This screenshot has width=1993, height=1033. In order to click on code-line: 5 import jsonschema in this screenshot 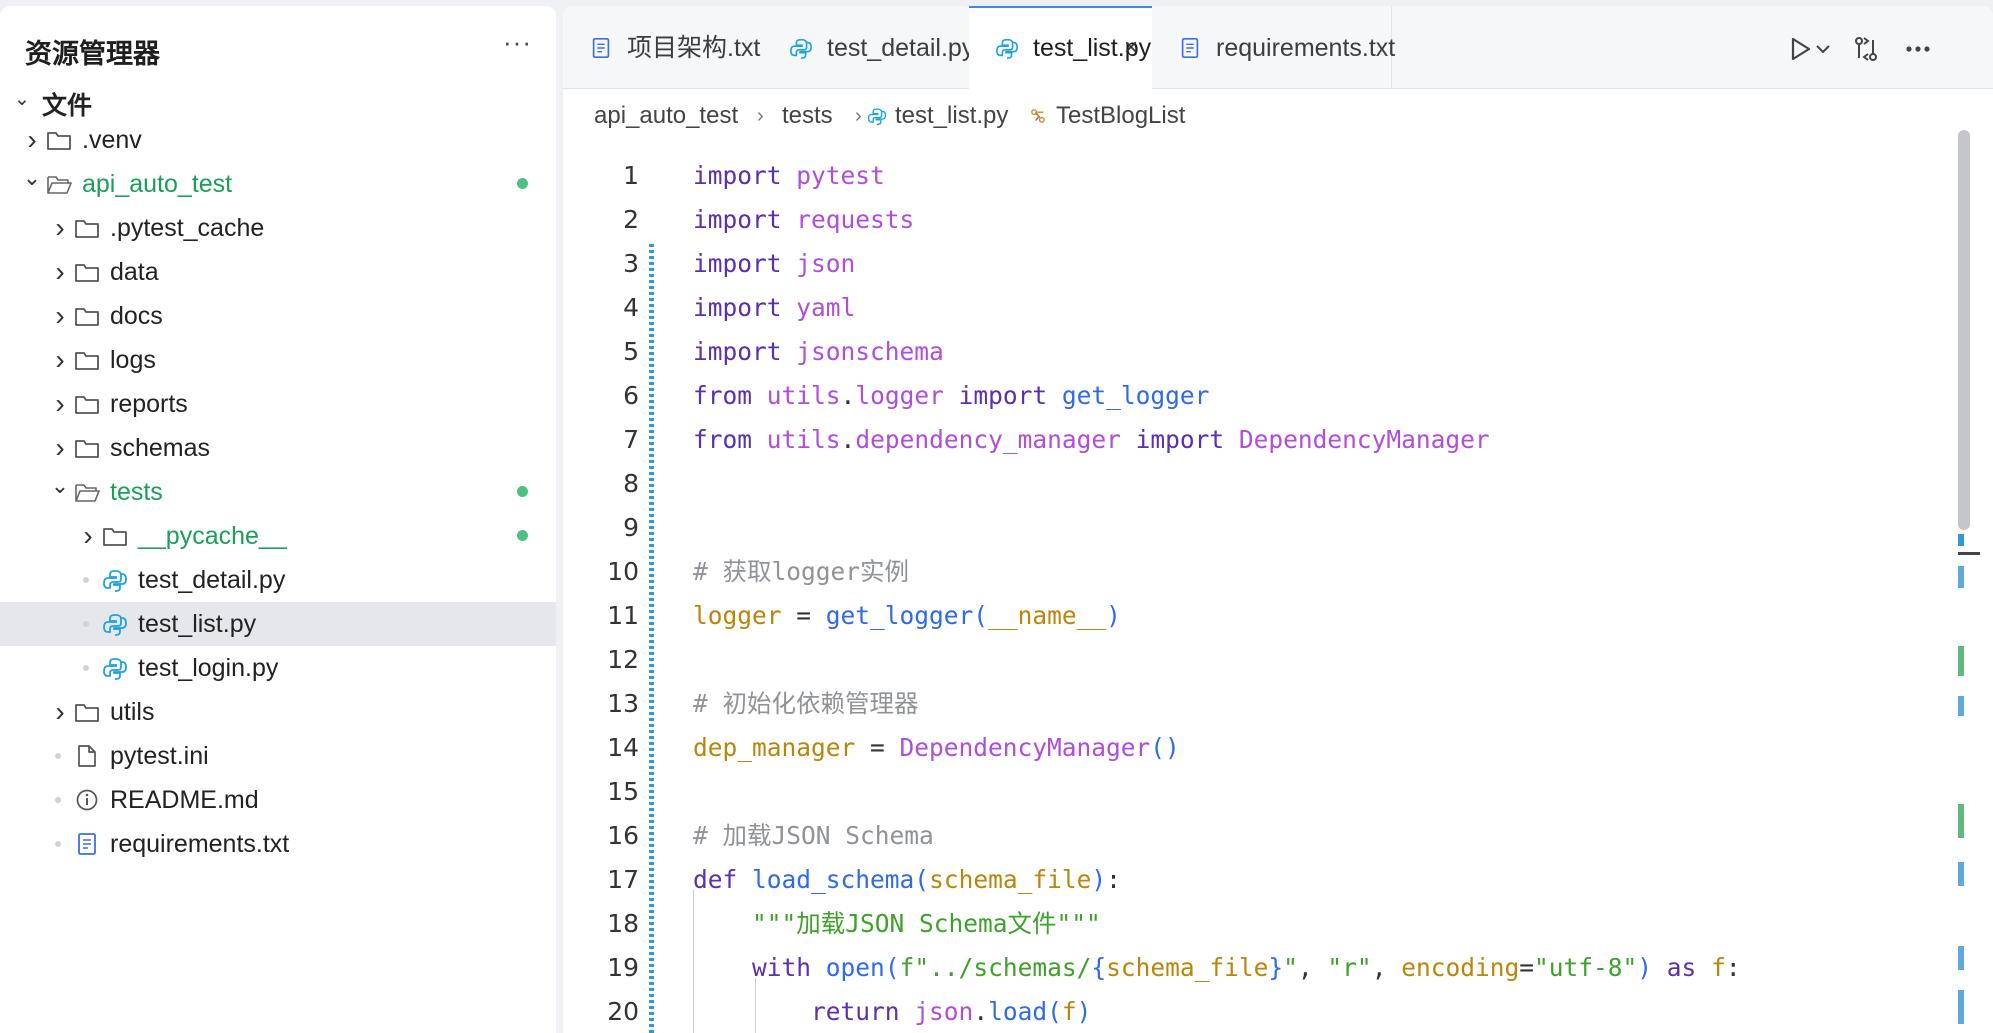, I will do `click(1263, 352)`.